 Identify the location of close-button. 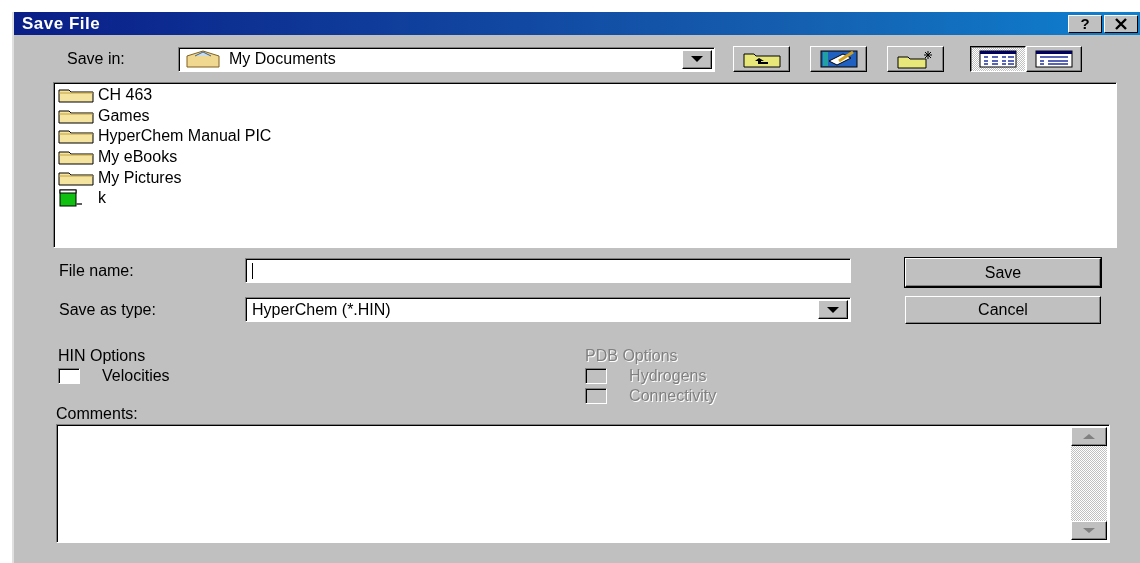
(1121, 23).